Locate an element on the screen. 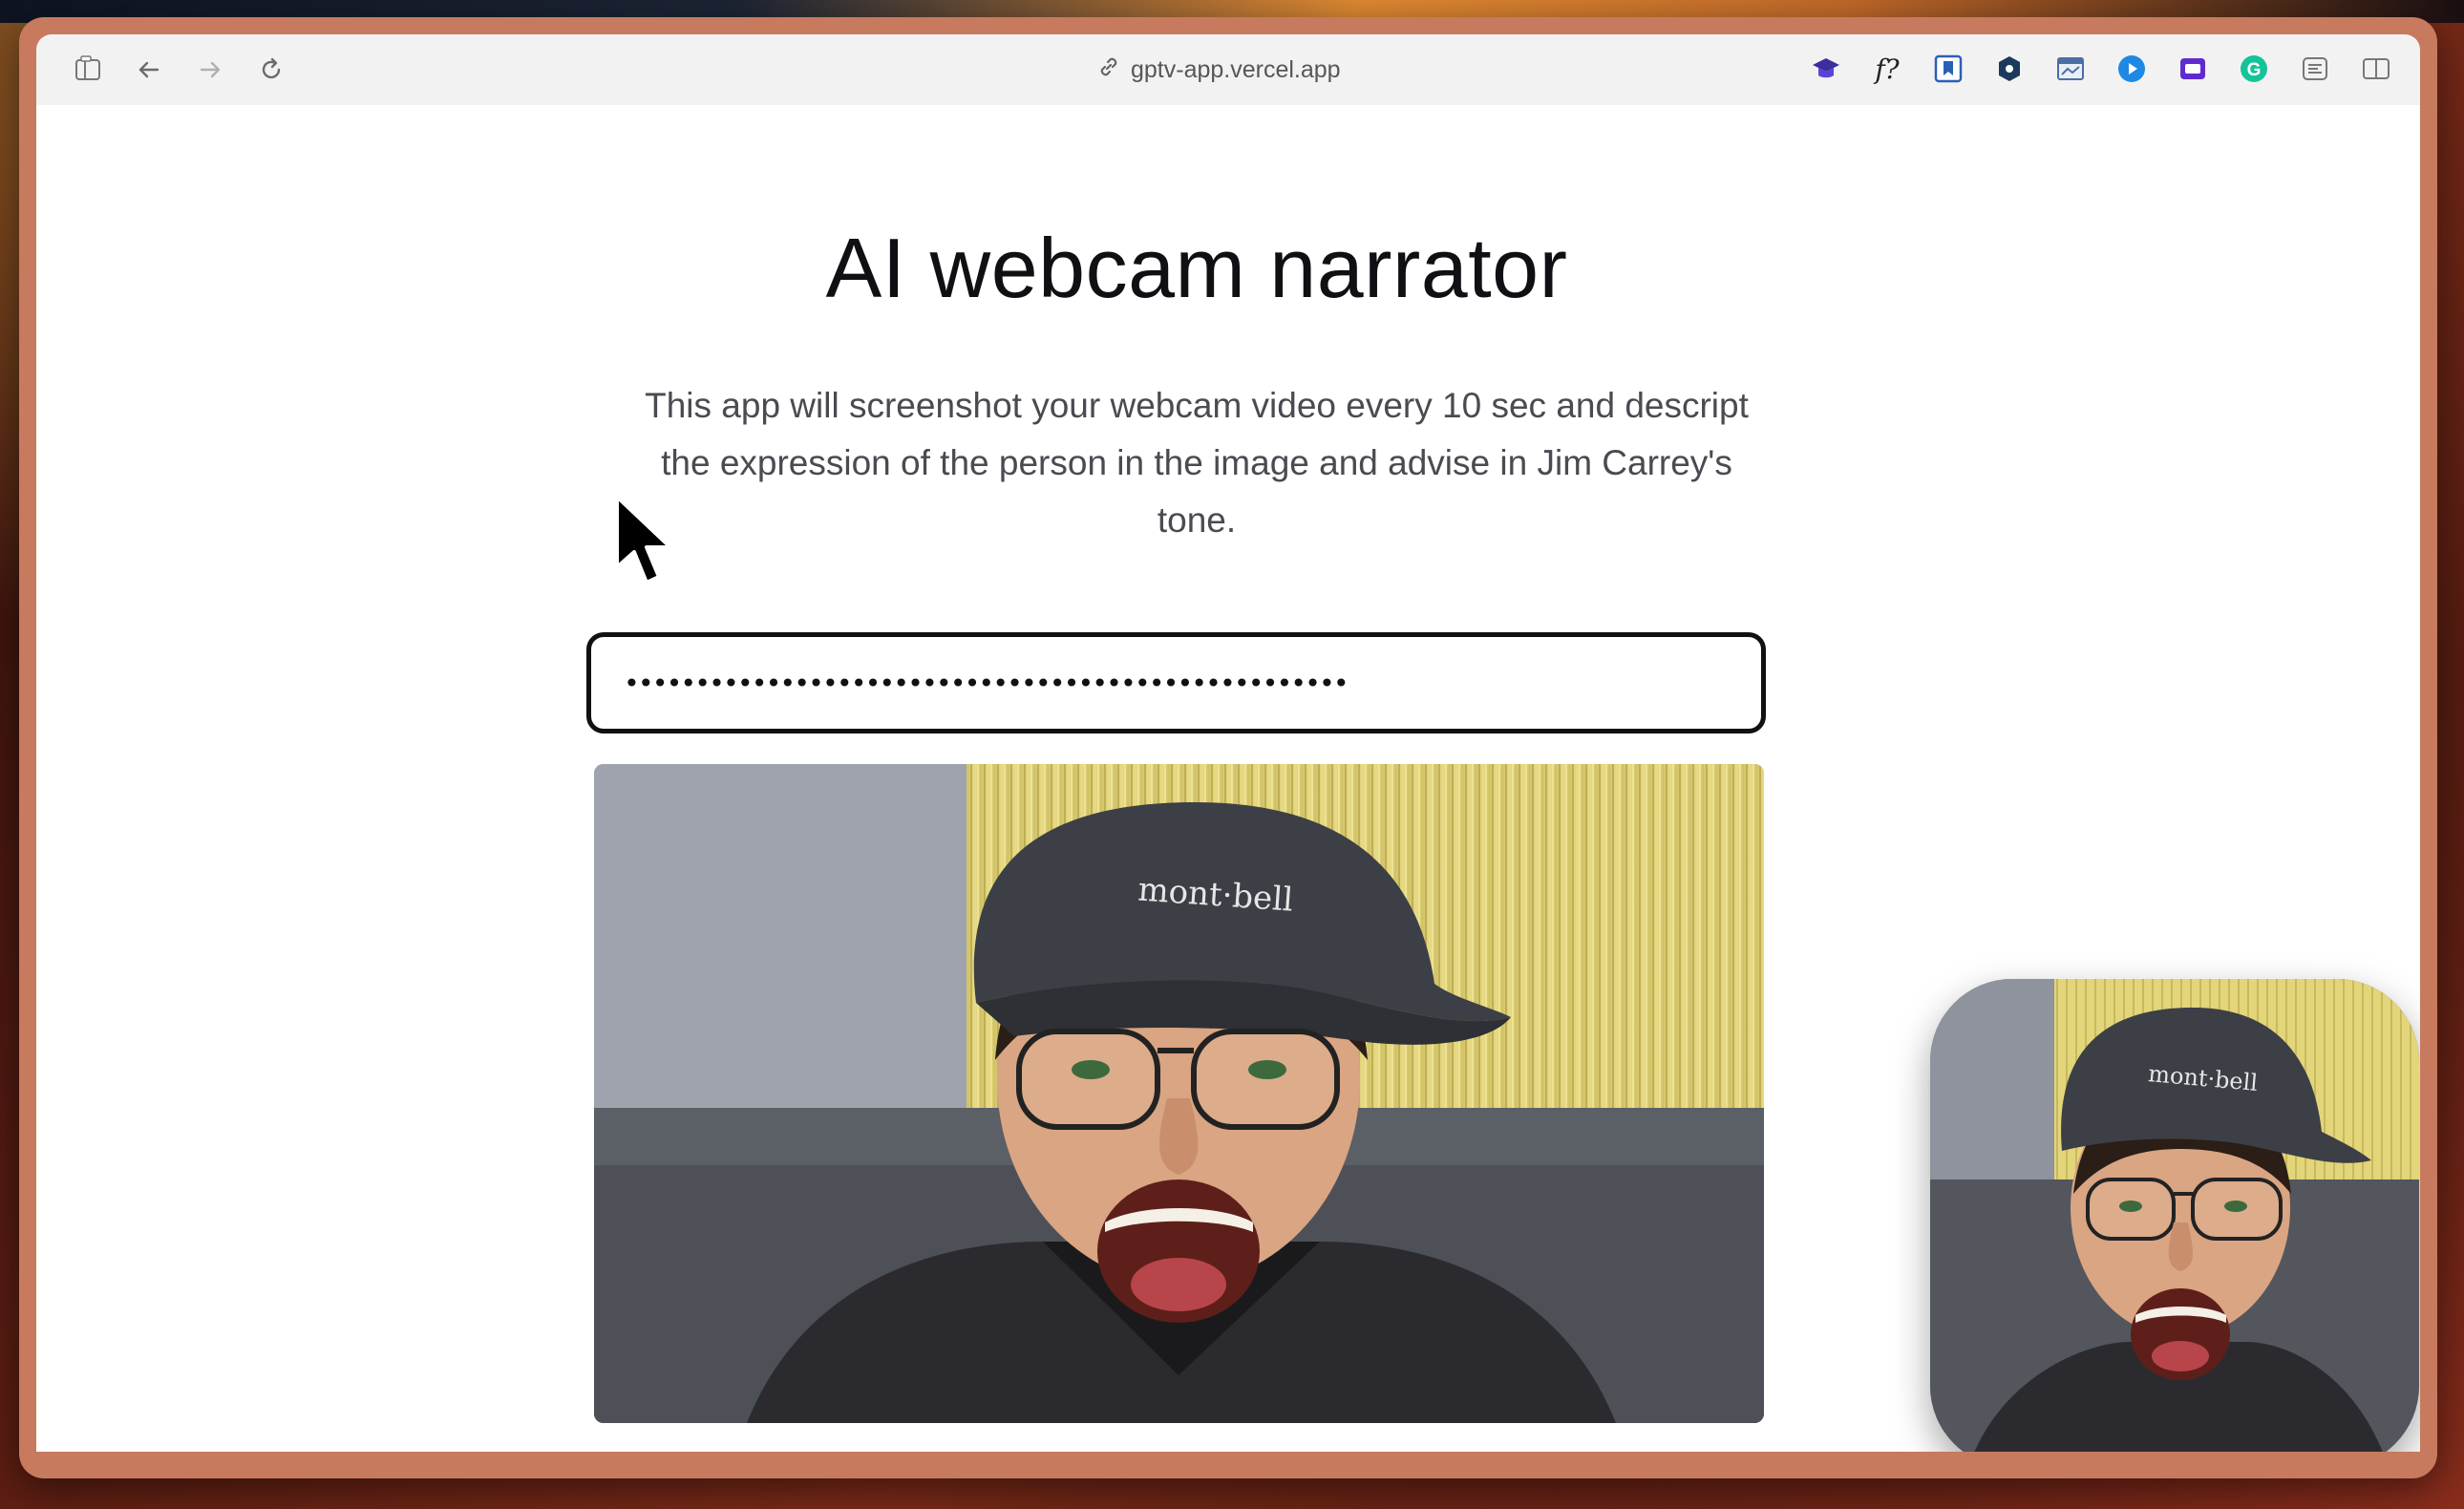 The height and width of the screenshot is (1509, 2464). extension-hexagon-icon is located at coordinates (2009, 69).